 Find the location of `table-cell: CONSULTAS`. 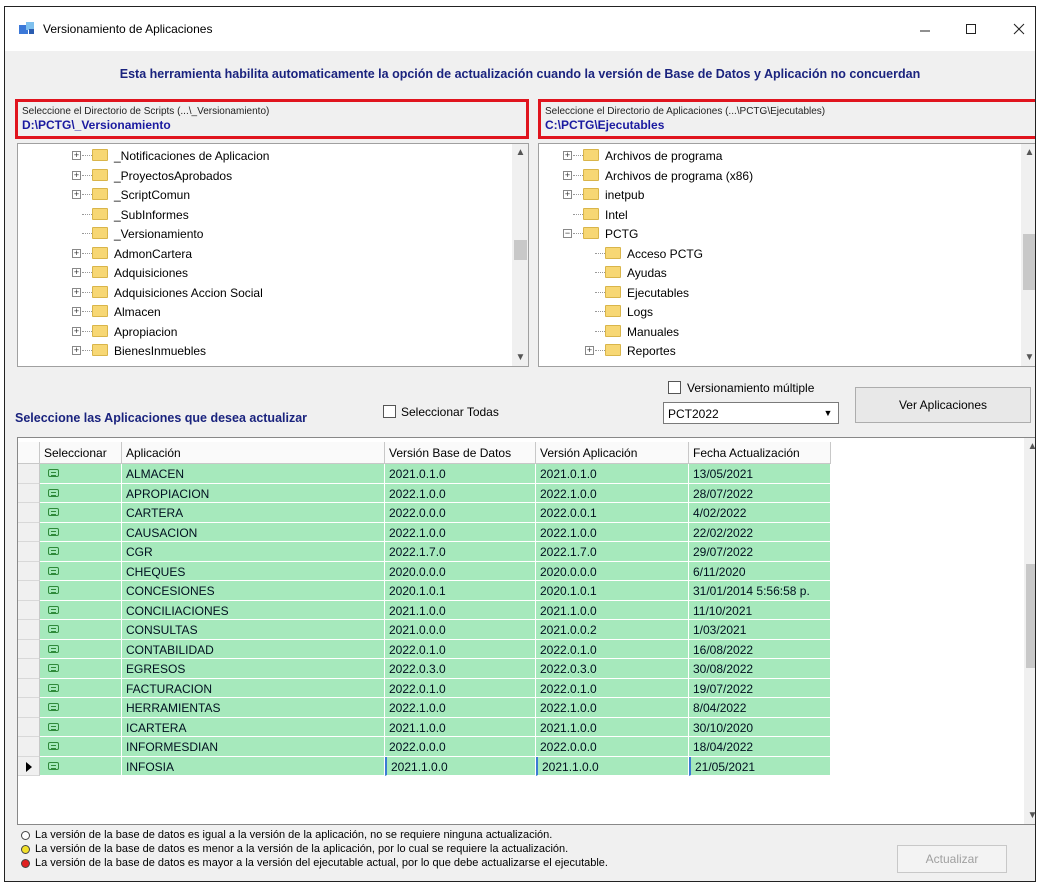

table-cell: CONSULTAS is located at coordinates (253, 630).